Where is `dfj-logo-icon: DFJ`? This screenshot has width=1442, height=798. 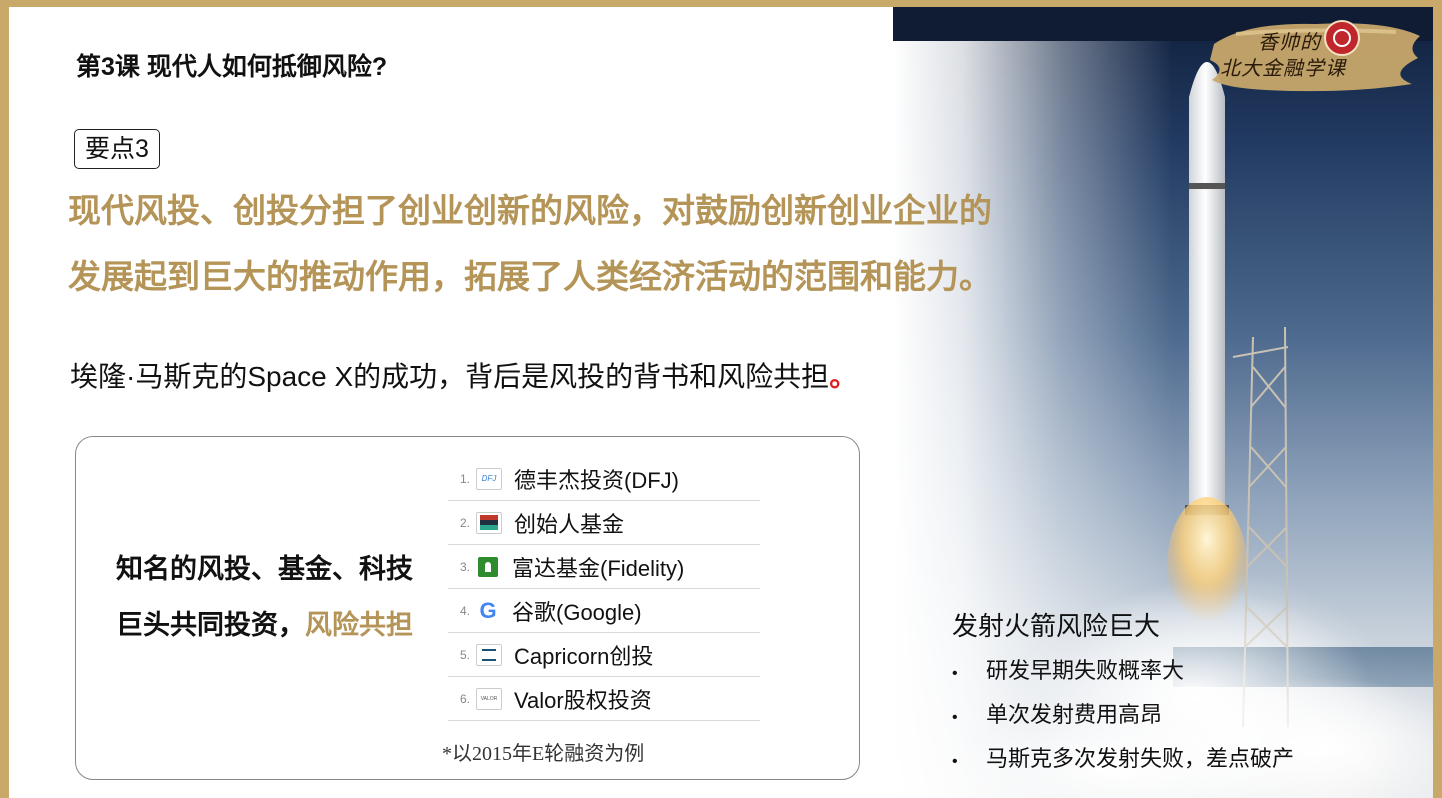
dfj-logo-icon: DFJ is located at coordinates (489, 478).